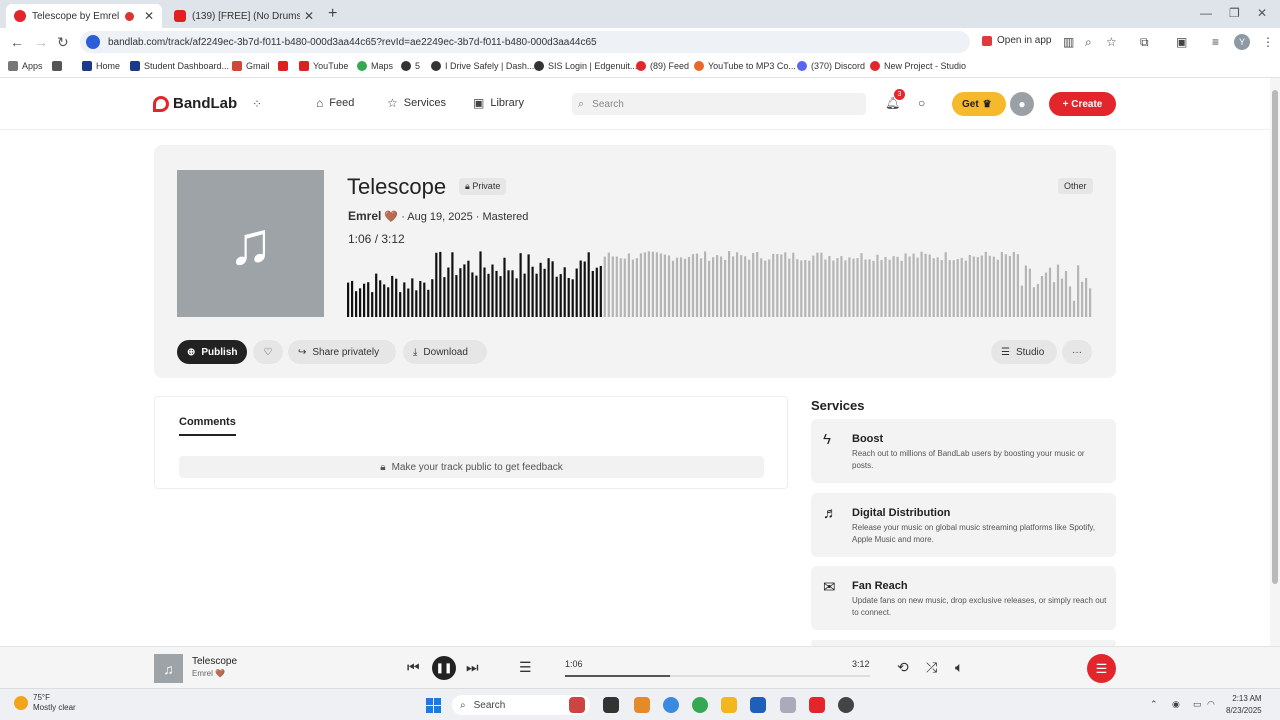  Describe the element at coordinates (208, 673) in the screenshot. I see `player-artist: Emrel 🤎` at that location.